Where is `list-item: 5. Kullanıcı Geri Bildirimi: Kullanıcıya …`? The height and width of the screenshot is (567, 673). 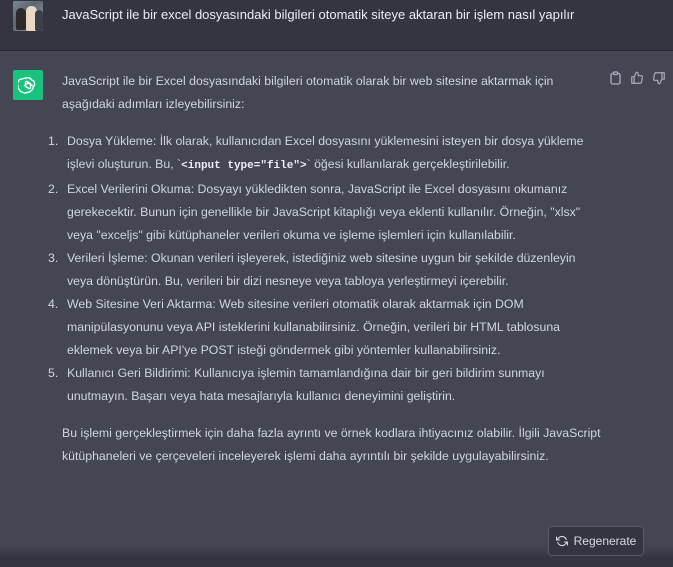
list-item: 5. Kullanıcı Geri Bildirimi: Kullanıcıya … is located at coordinates (296, 384).